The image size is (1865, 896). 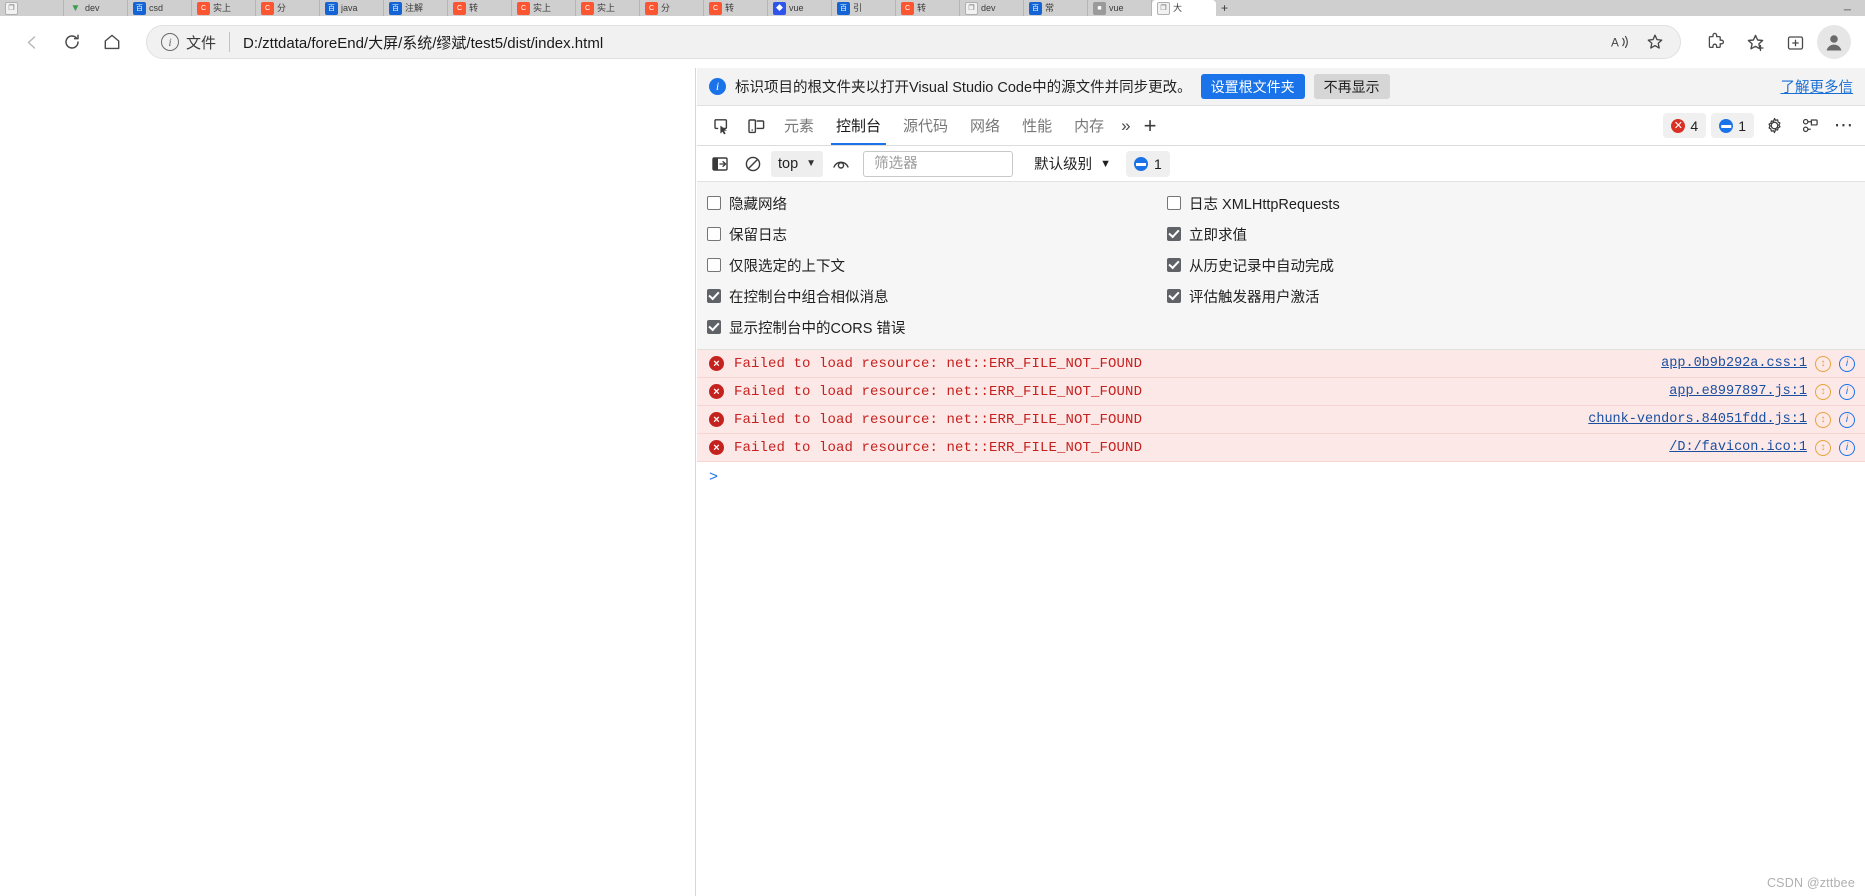 I want to click on console-message-actions: chunk-vendors.84051fdd.js:1 ↕ i, so click(x=1721, y=419).